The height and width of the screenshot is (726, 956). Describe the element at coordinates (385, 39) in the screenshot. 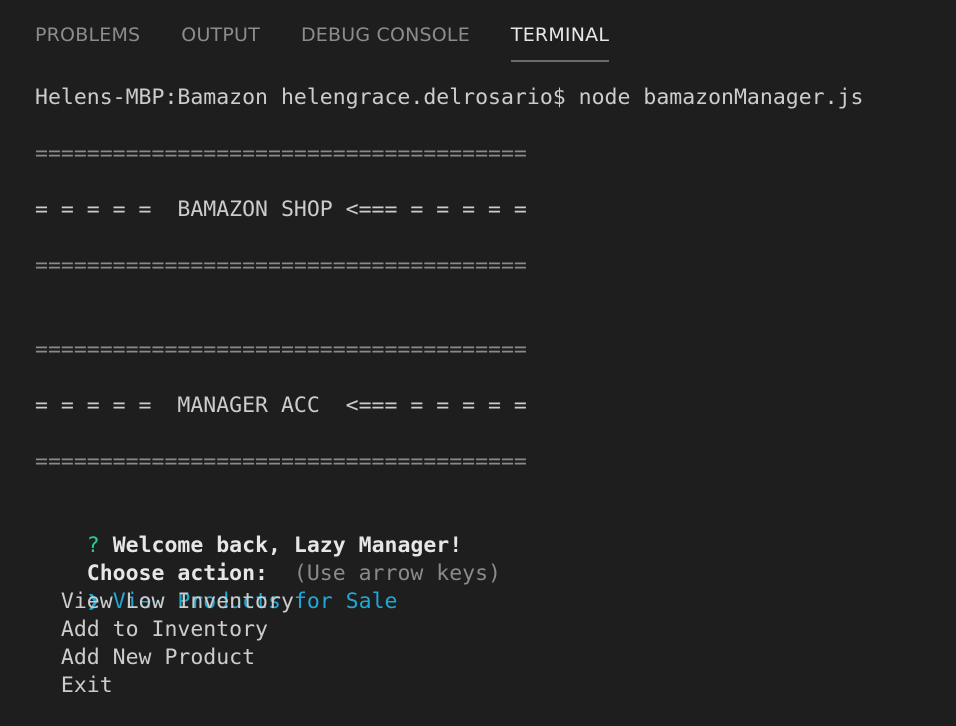

I see `tab-debug-console: DEBUG CONSOLE` at that location.